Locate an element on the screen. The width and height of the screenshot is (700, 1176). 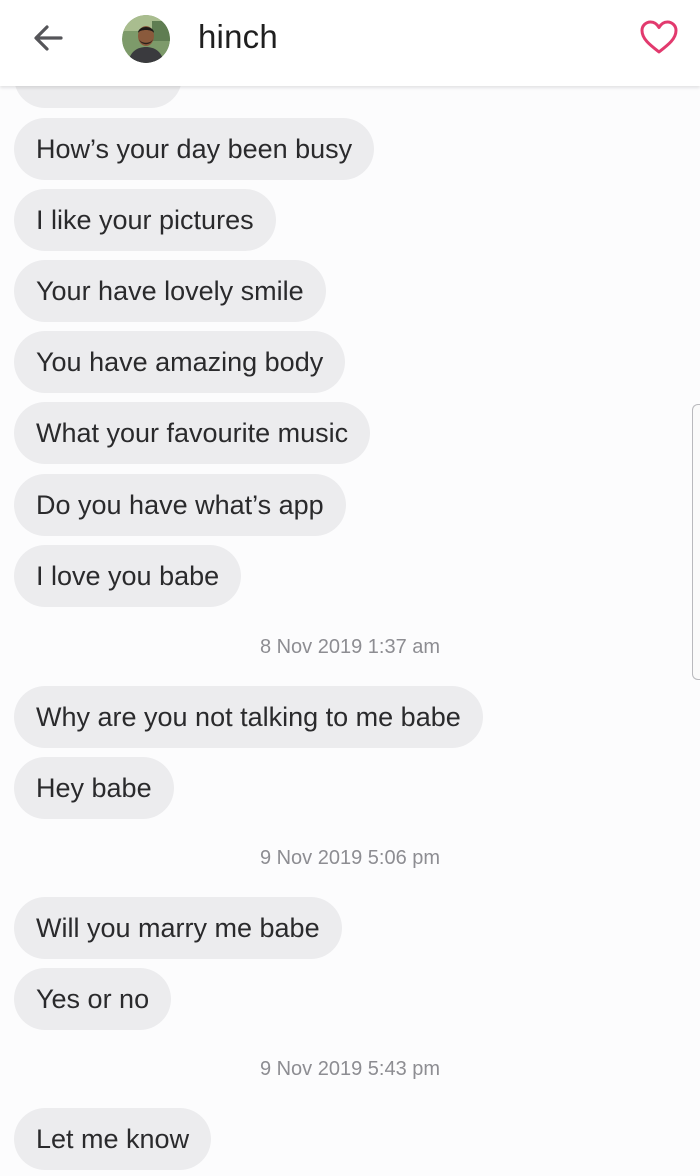
message-bubble: Yes or no is located at coordinates (93, 999).